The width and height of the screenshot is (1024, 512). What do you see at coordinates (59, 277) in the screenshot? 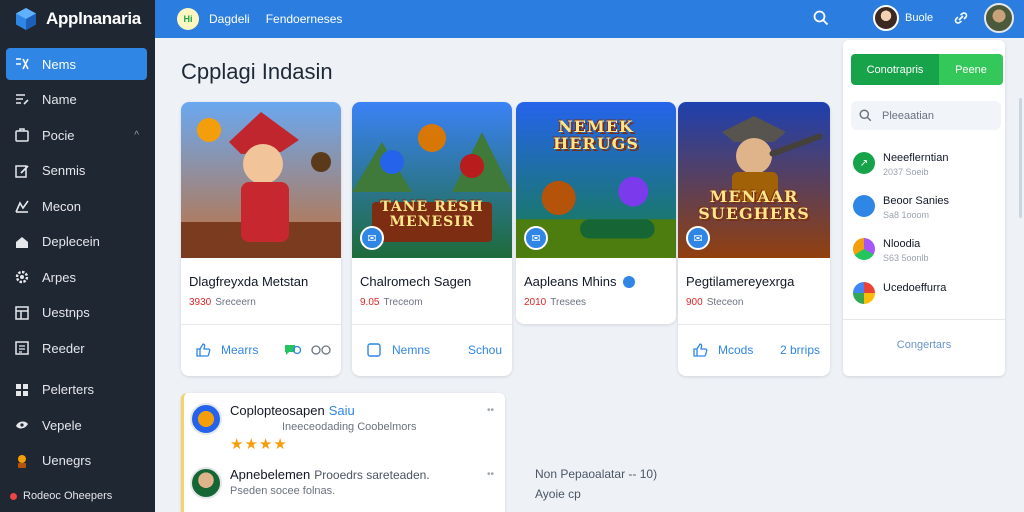
I see `sidebar-item-label: Arpes` at bounding box center [59, 277].